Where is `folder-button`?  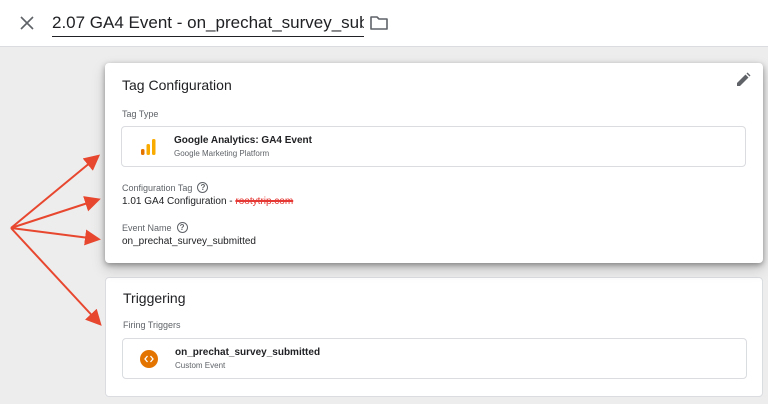 folder-button is located at coordinates (379, 23).